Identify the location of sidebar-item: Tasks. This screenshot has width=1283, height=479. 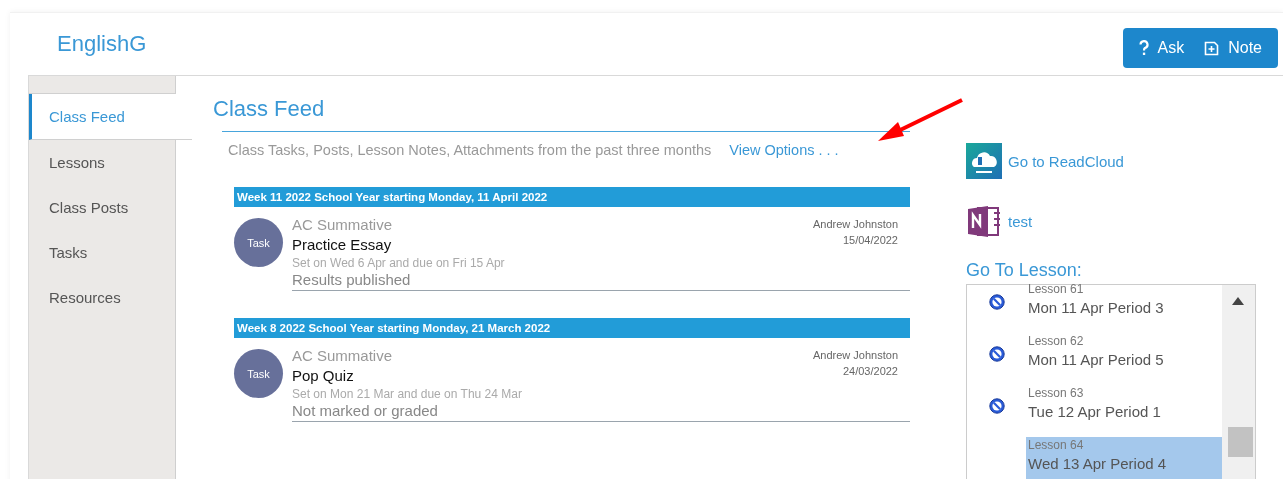
(102, 252).